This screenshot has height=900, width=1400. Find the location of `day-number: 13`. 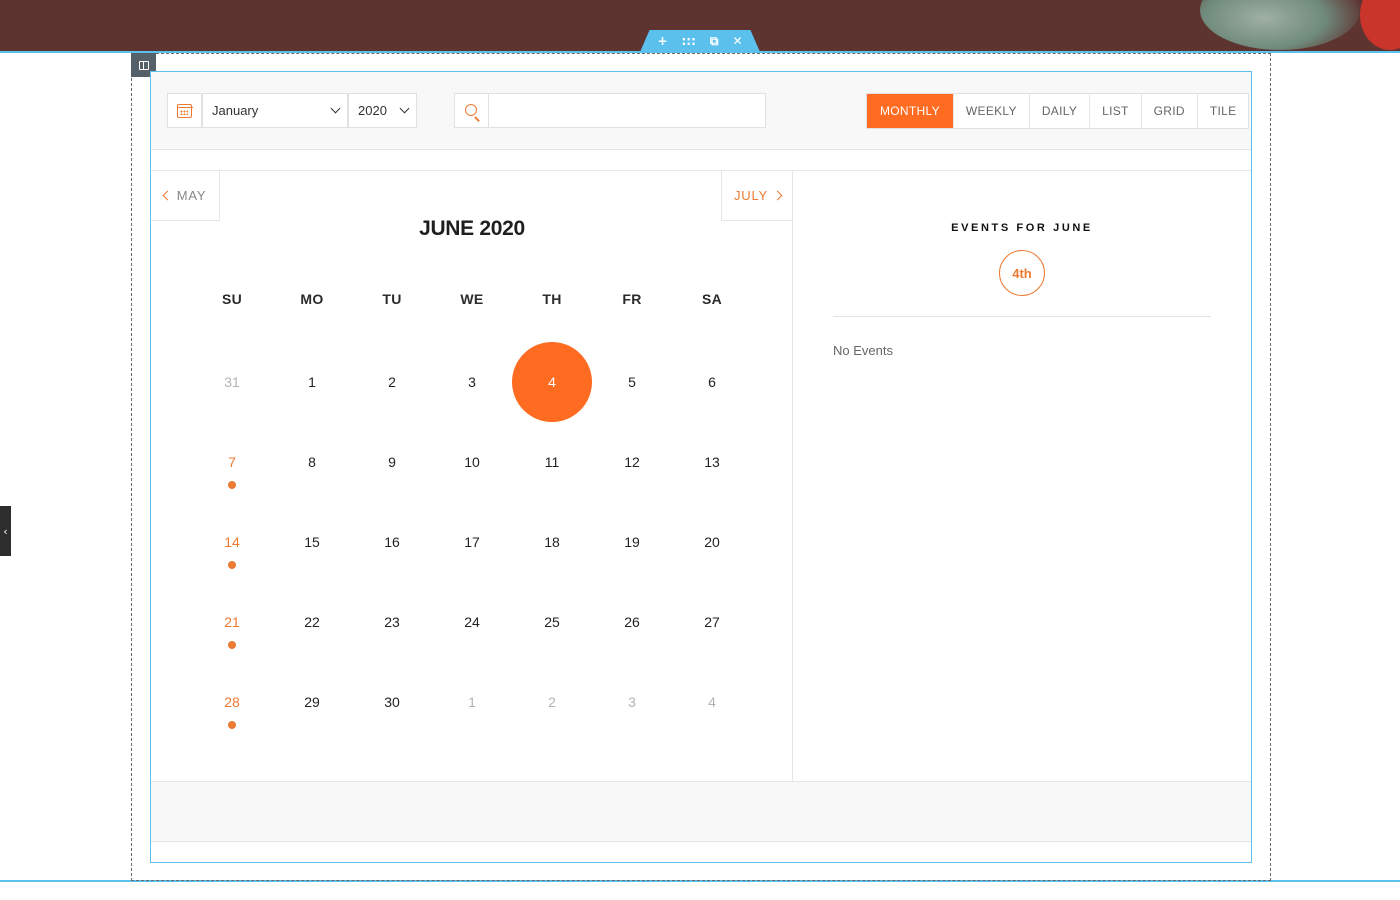

day-number: 13 is located at coordinates (712, 462).